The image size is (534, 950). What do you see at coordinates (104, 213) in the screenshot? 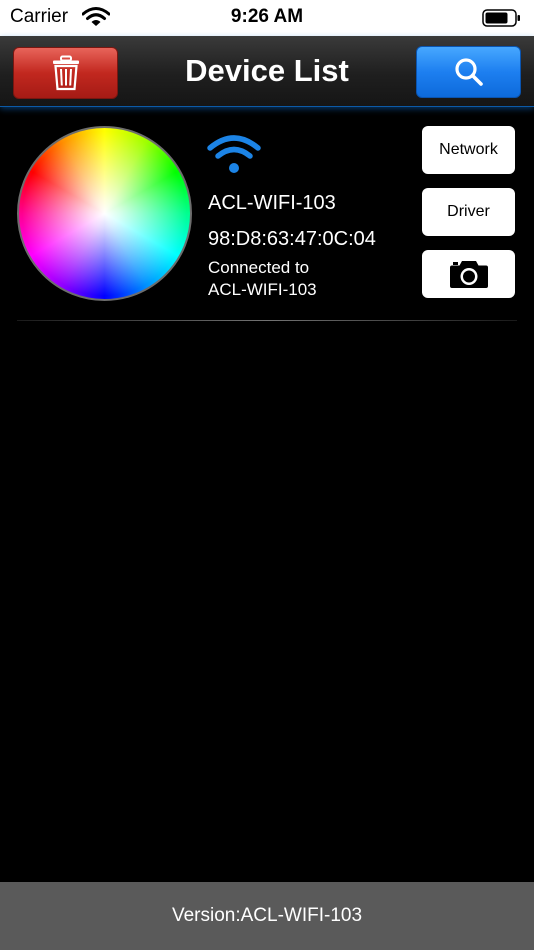
I see `color-wheel` at bounding box center [104, 213].